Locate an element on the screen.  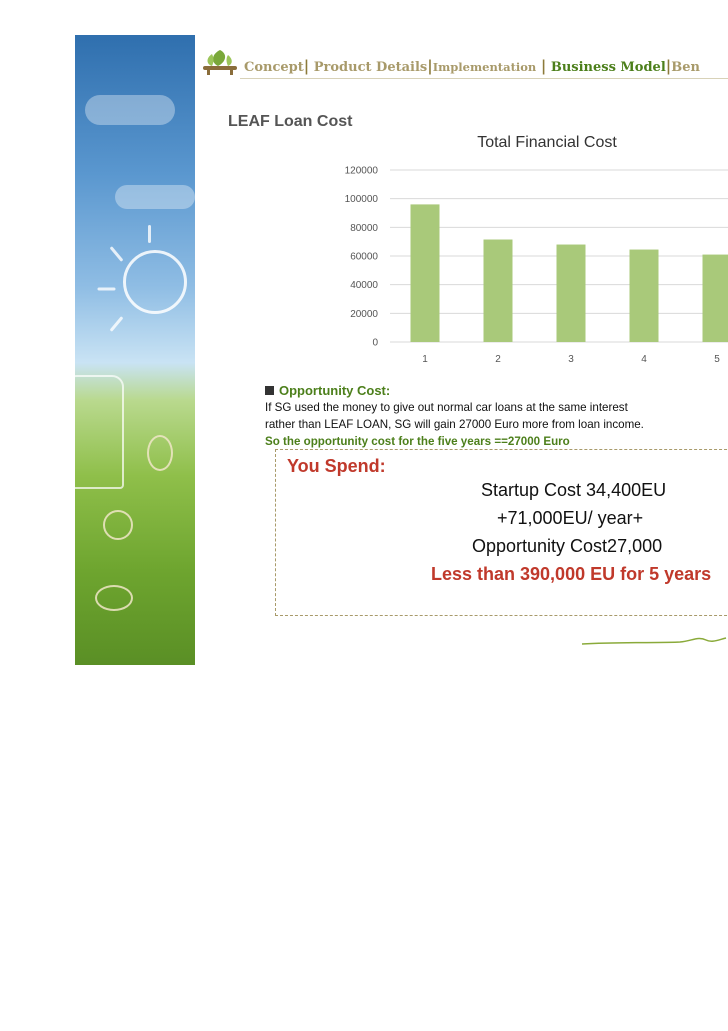
nav-underline is located at coordinates (484, 78).